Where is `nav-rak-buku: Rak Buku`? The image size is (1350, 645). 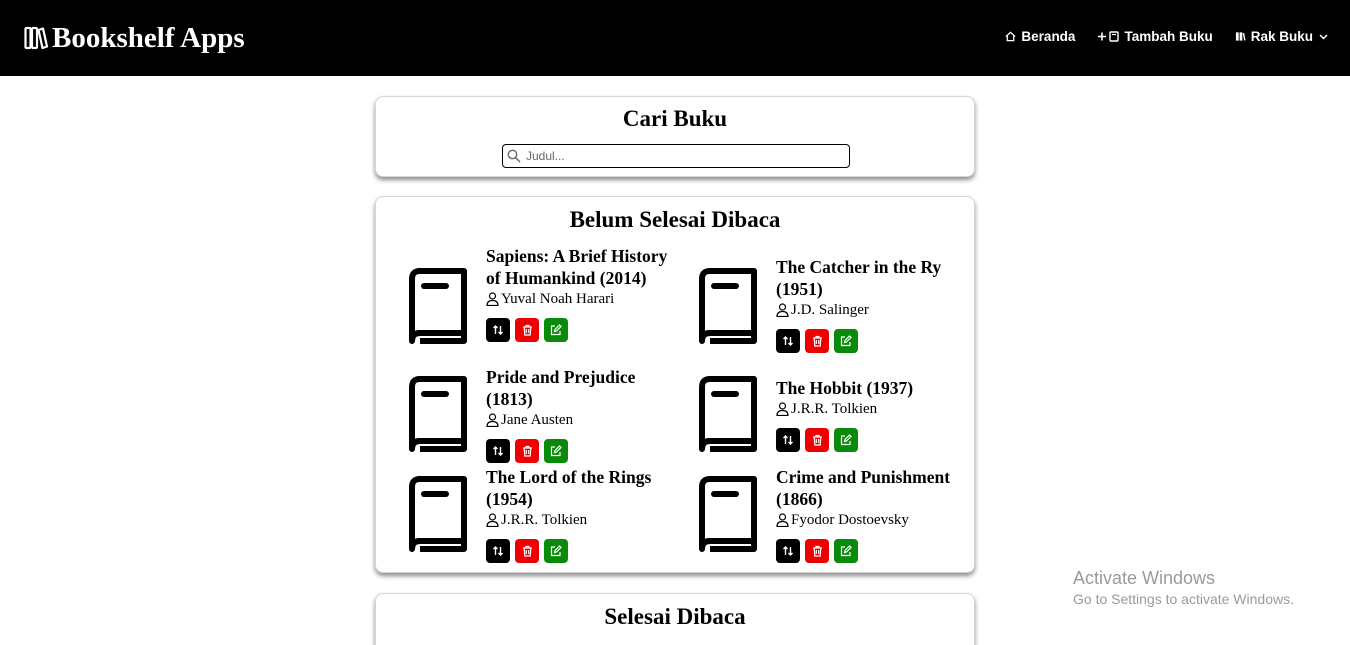
nav-rak-buku: Rak Buku is located at coordinates (1281, 36).